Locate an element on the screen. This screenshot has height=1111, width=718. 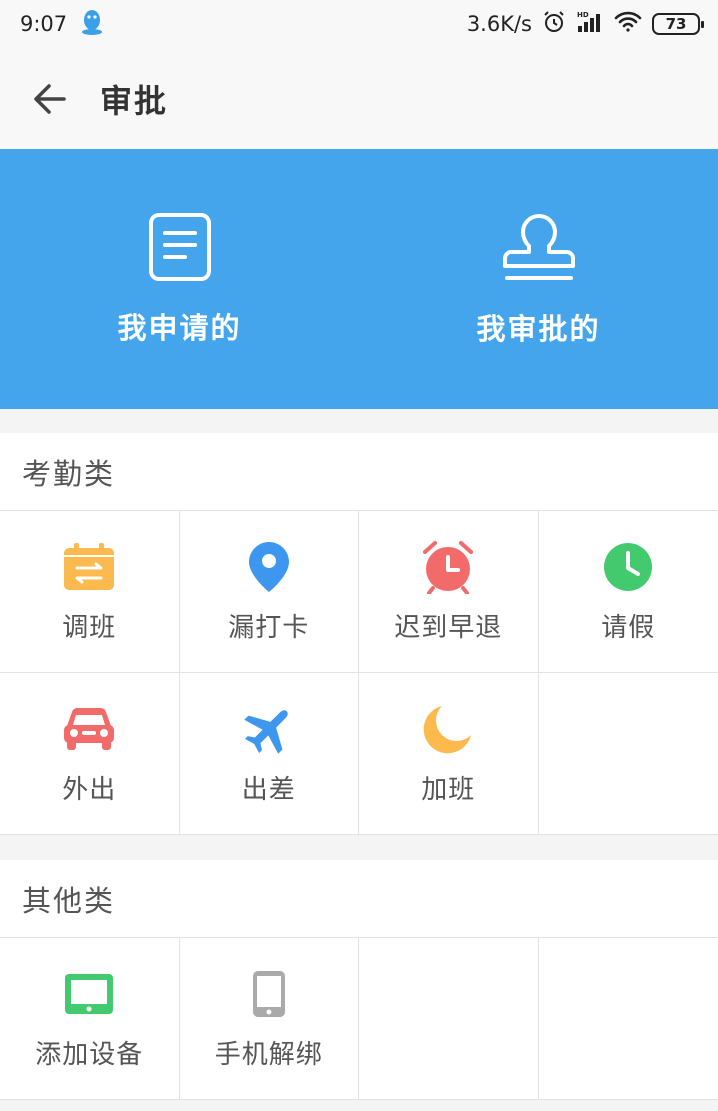
title-bar: 审批 is located at coordinates (359, 98).